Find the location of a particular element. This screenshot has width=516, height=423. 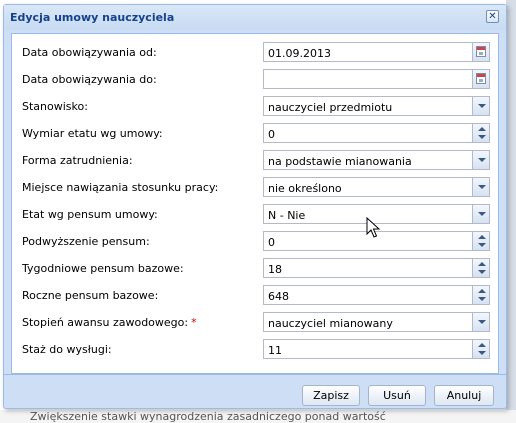

row-position: Stanowisko: nauczyciel przedmiotu is located at coordinates (255, 106).